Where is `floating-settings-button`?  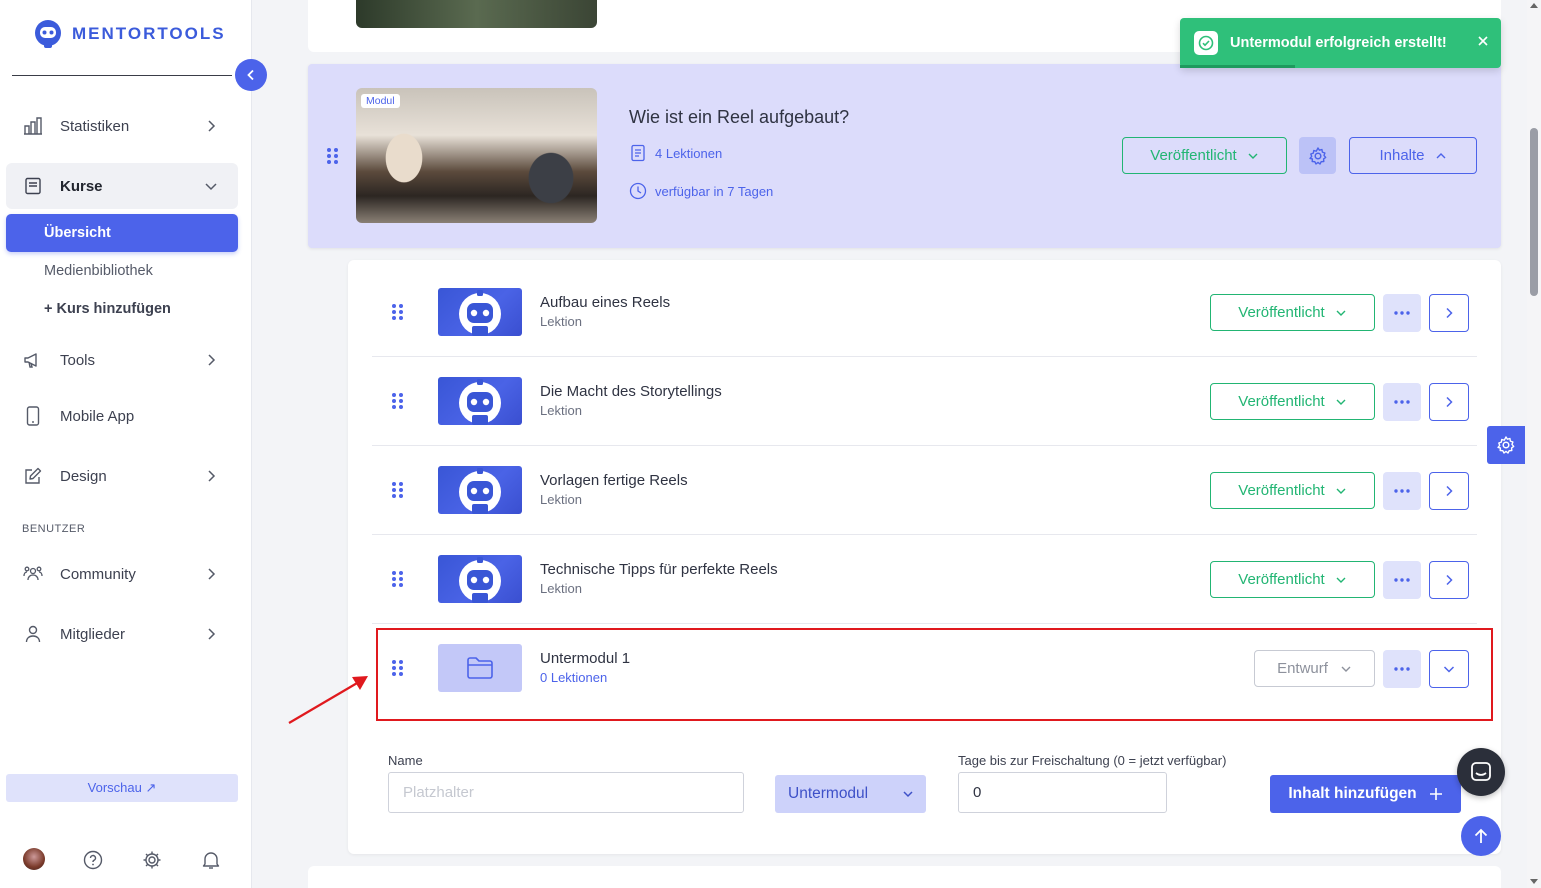
floating-settings-button is located at coordinates (1506, 445).